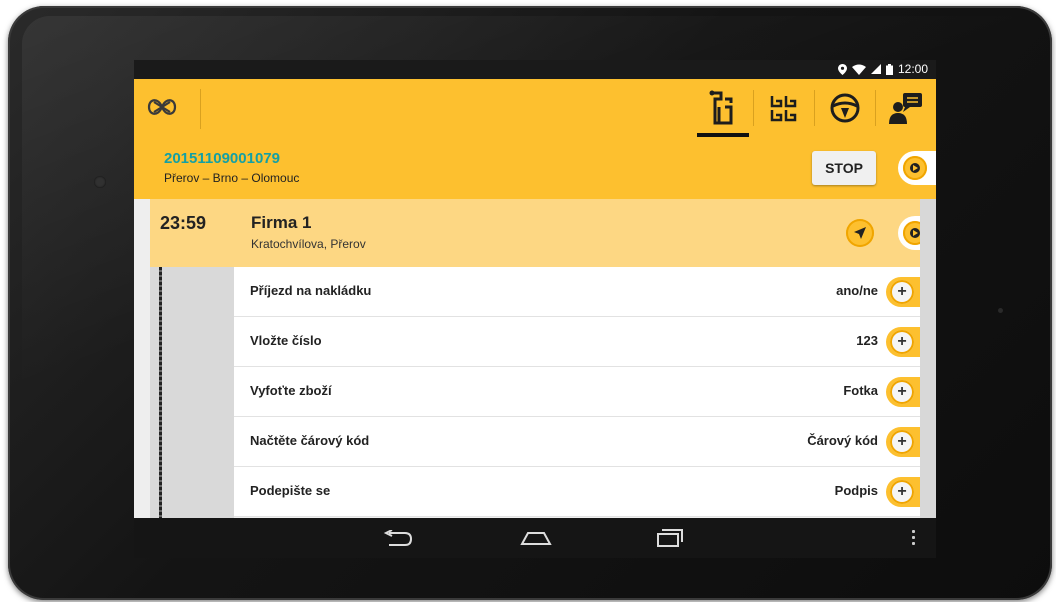  What do you see at coordinates (928, 412) in the screenshot?
I see `scrollbar-track` at bounding box center [928, 412].